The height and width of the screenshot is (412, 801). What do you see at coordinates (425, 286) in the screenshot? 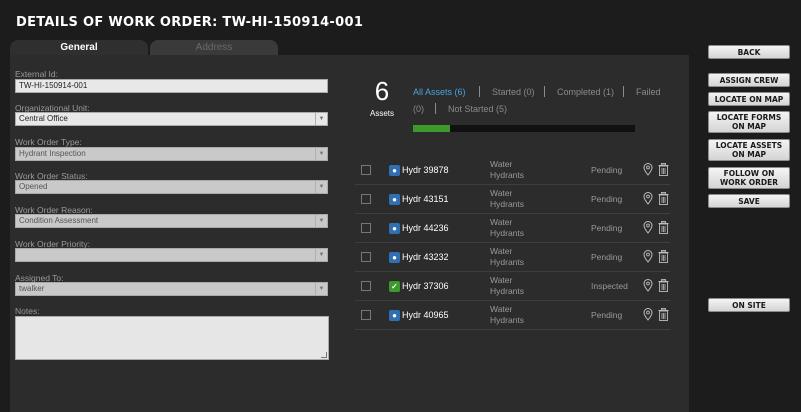
I see `asset-id: Hydr 37306` at bounding box center [425, 286].